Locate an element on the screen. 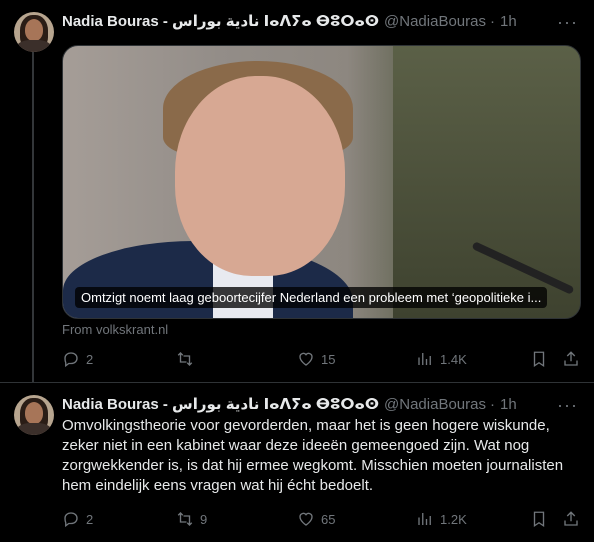 This screenshot has height=542, width=594. retweet-button is located at coordinates (188, 359).